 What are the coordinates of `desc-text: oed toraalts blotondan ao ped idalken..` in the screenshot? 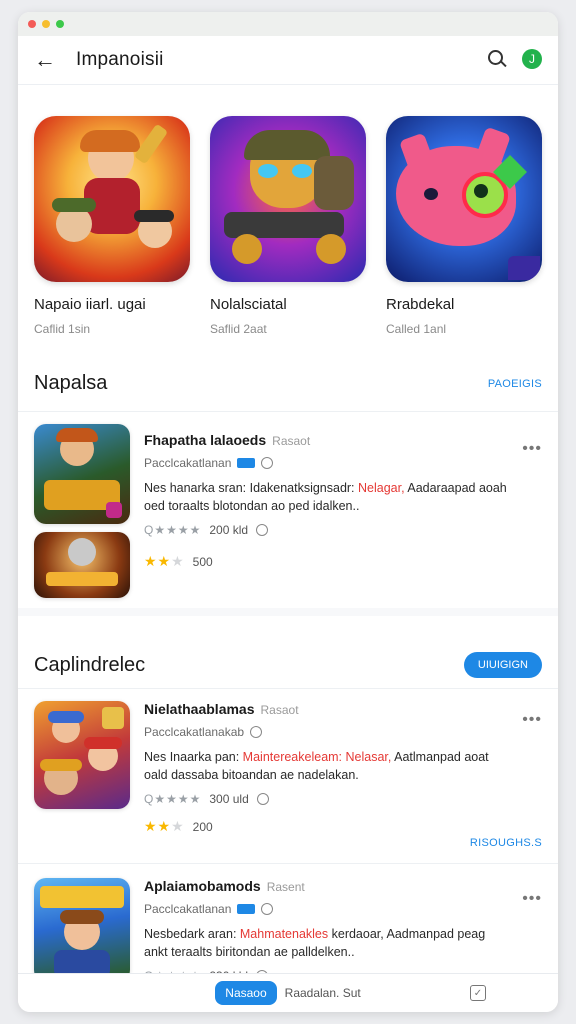 It's located at (252, 506).